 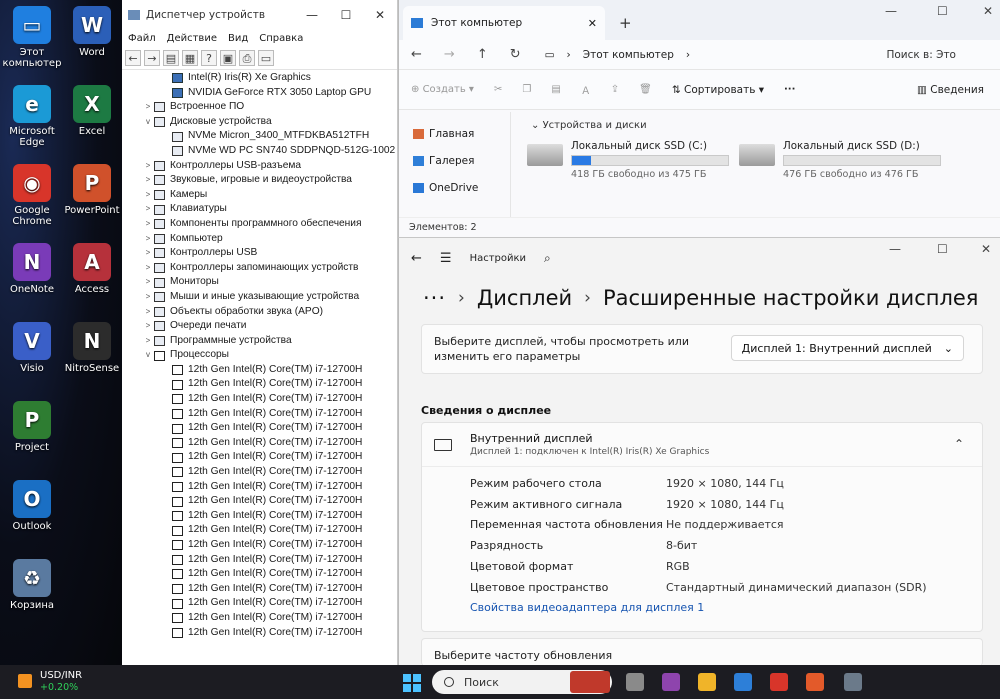 I want to click on tree-item: Intel(R) Iris(R) Xe Graphics, so click(x=259, y=78).